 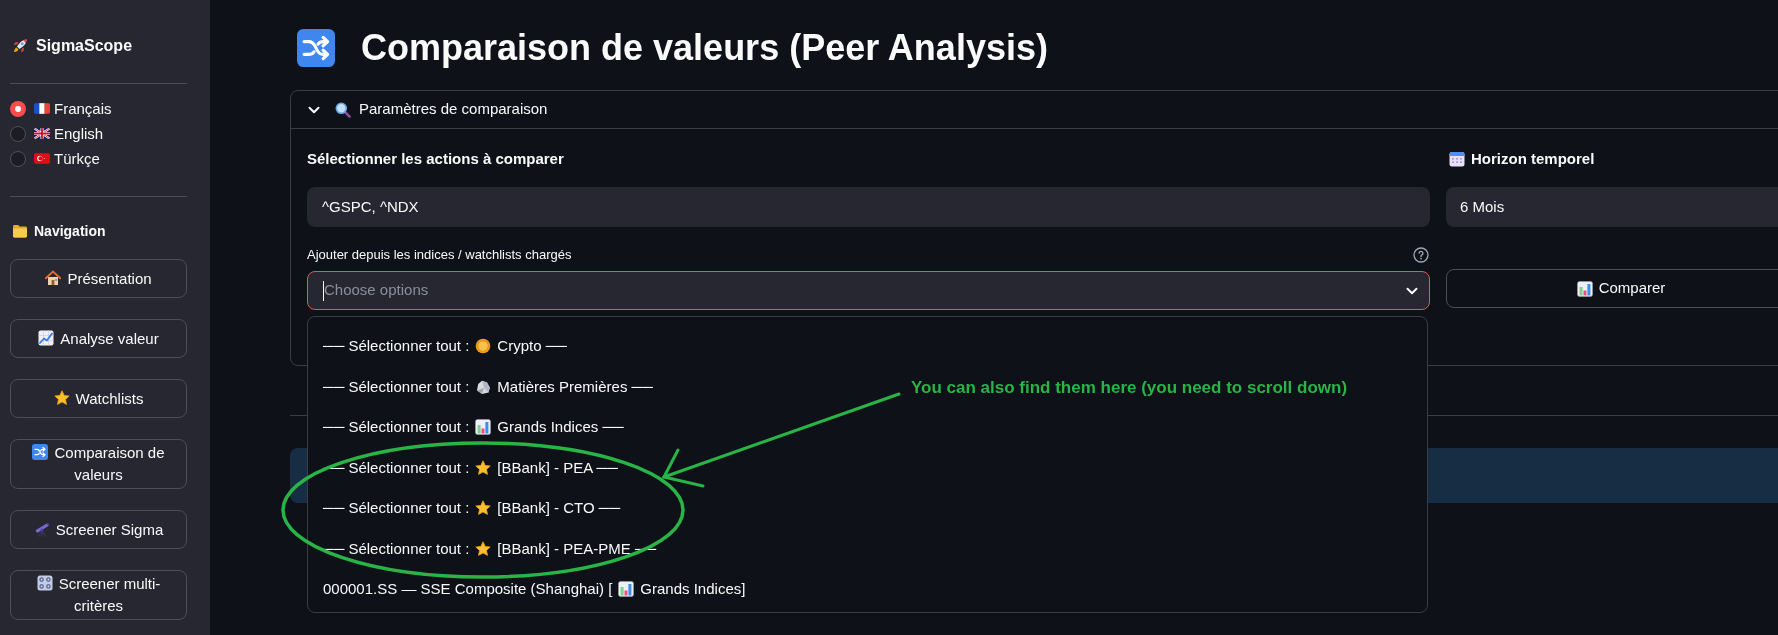 What do you see at coordinates (472, 508) in the screenshot?
I see `dropdown-option: ── Sélectionner tout : [BBank] - CTO ──` at bounding box center [472, 508].